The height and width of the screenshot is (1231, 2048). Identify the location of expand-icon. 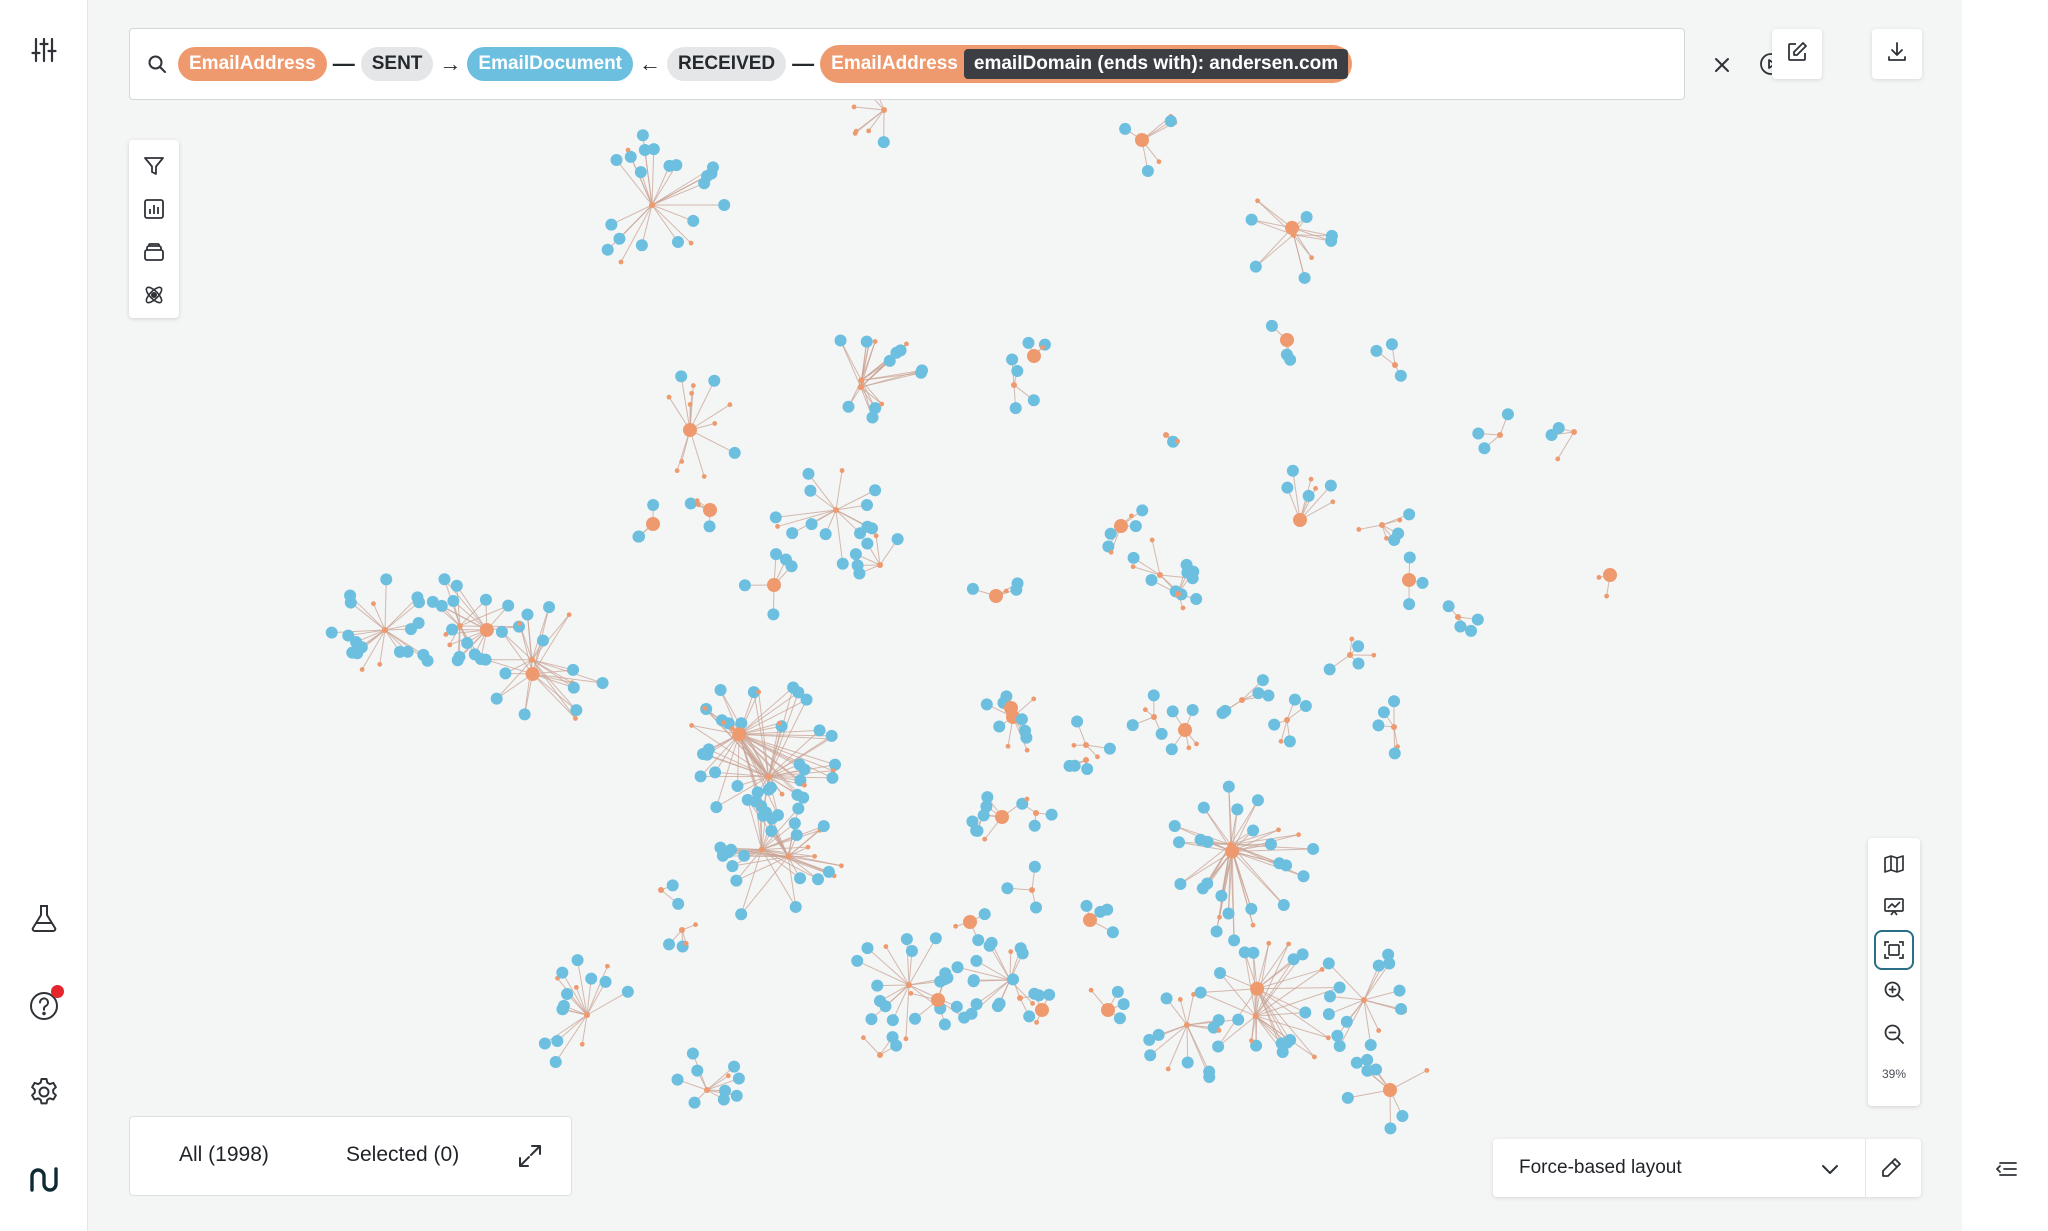
(530, 1156).